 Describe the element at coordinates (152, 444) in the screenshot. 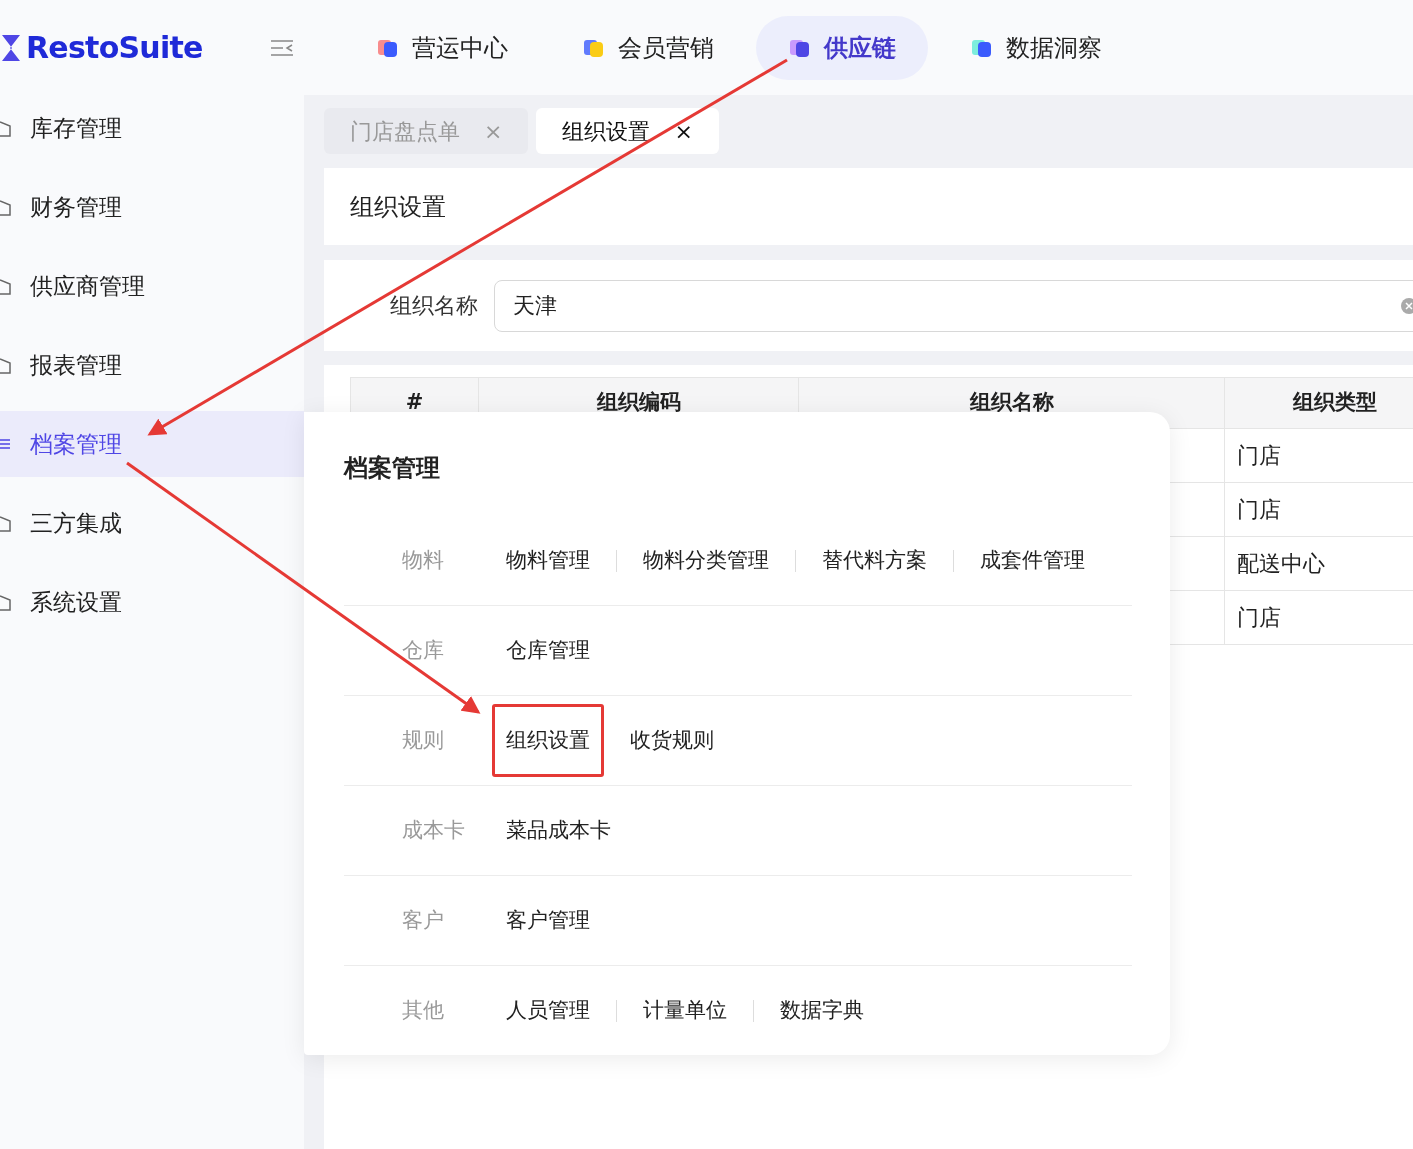

I see `sidebar-item: 档案管理` at that location.